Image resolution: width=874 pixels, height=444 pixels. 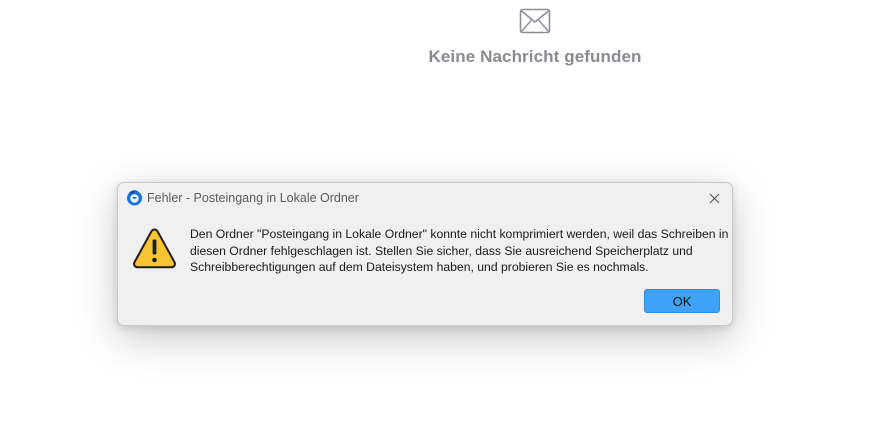 What do you see at coordinates (154, 248) in the screenshot?
I see `warning-icon` at bounding box center [154, 248].